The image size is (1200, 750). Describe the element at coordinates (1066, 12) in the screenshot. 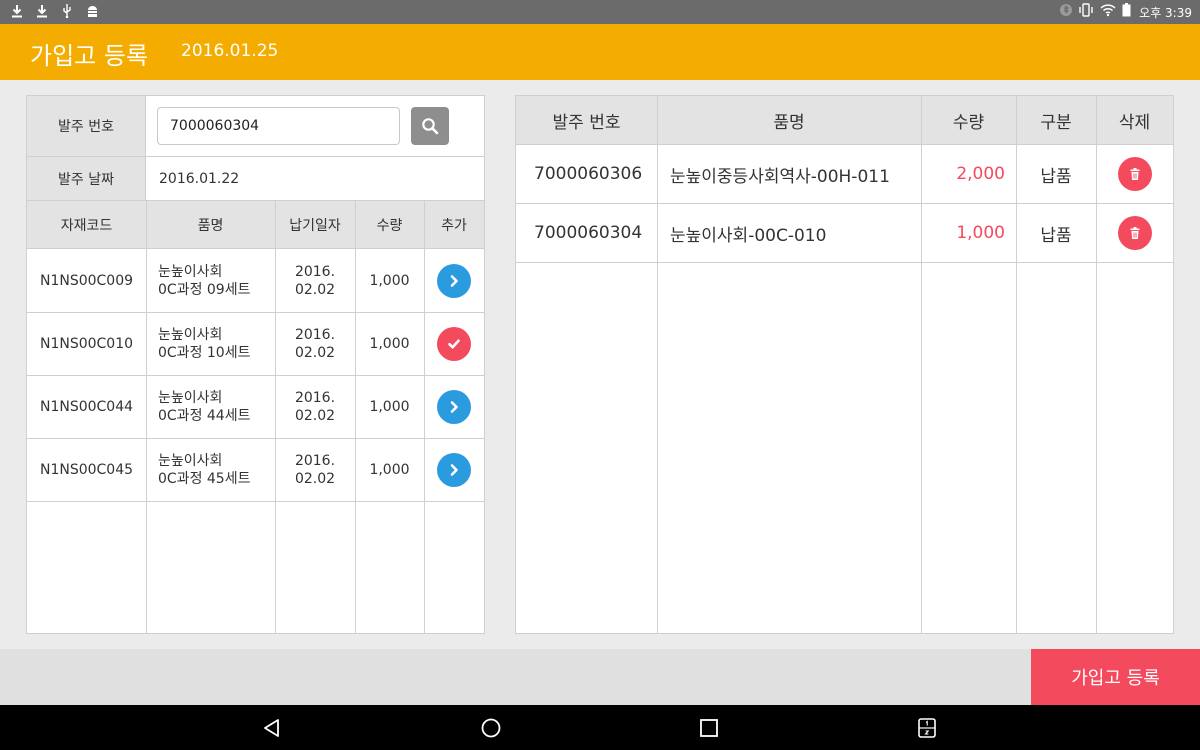

I see `bluetooth-icon` at that location.